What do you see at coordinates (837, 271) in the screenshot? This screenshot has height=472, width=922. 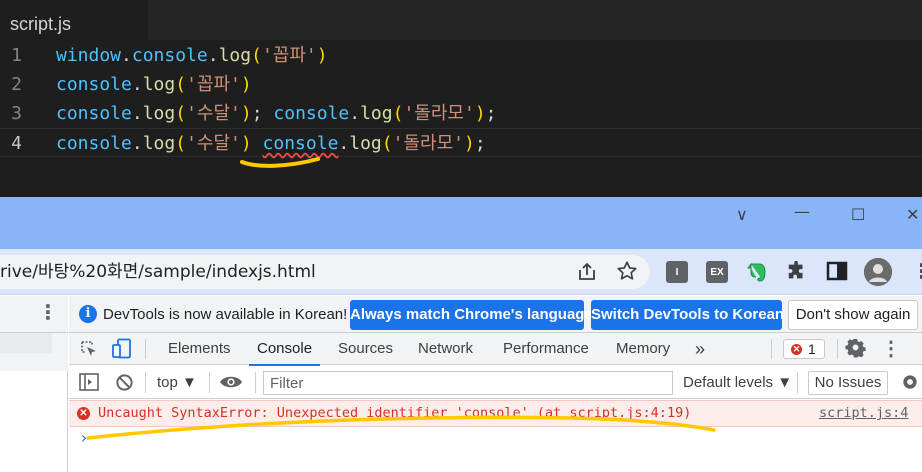 I see `side-panel-icon` at bounding box center [837, 271].